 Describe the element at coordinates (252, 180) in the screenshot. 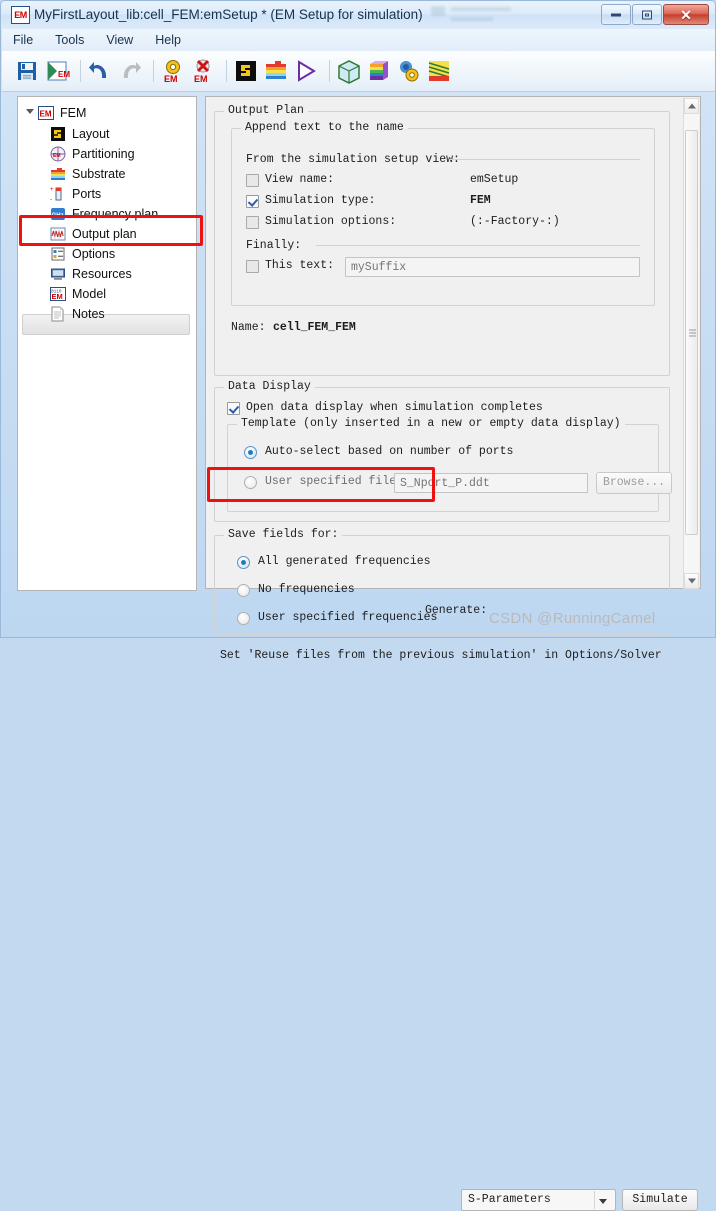

I see `view-name-checkbox` at that location.